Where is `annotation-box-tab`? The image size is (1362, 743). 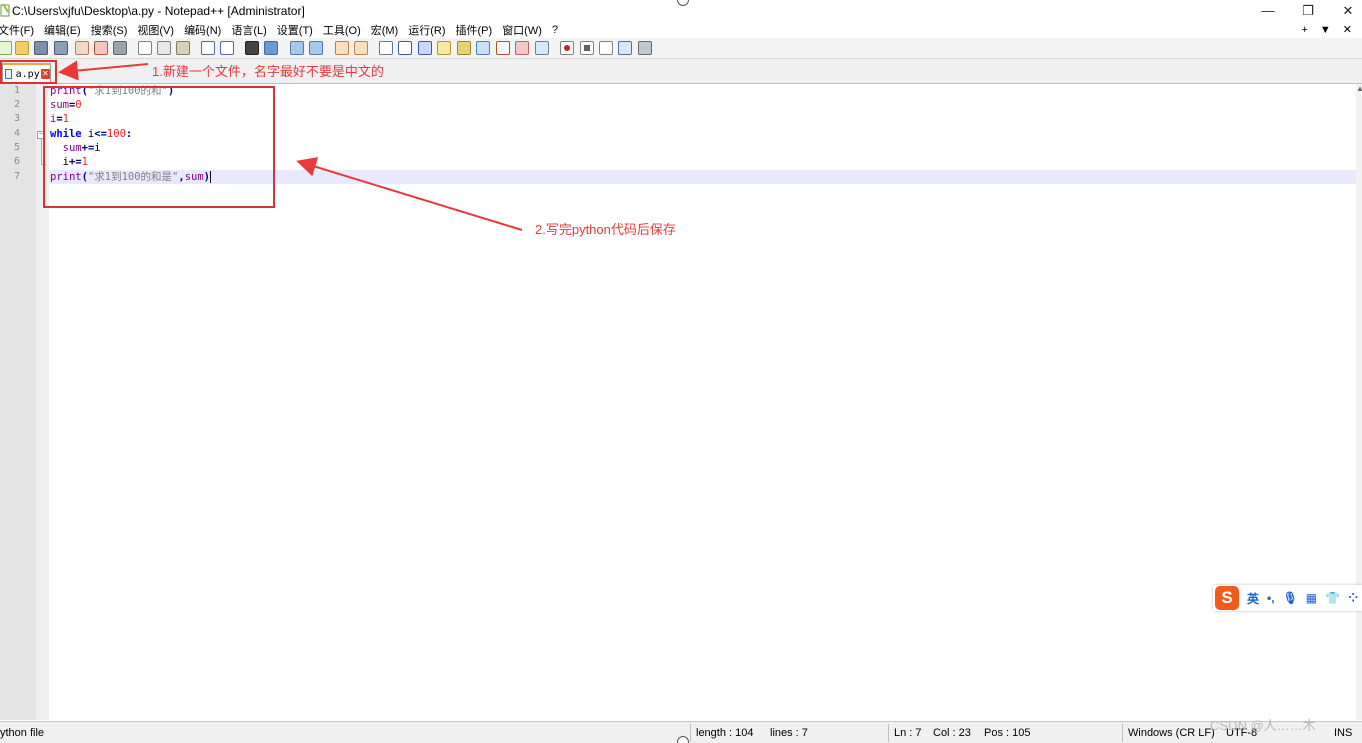
annotation-box-tab is located at coordinates (28, 72).